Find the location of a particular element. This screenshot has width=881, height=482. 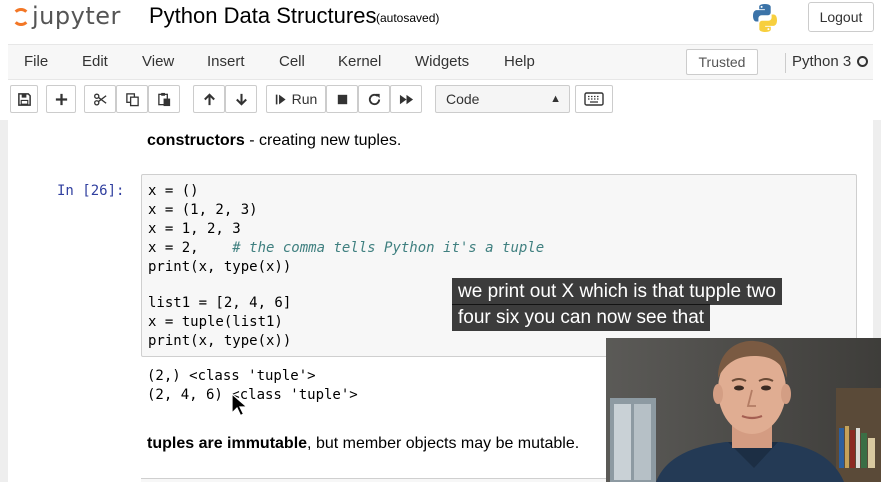

move-up-button is located at coordinates (209, 99).